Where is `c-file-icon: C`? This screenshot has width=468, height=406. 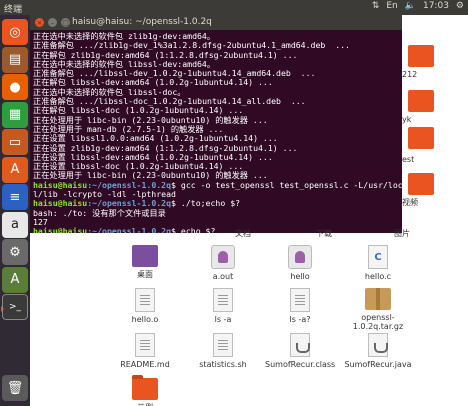
c-file-icon: C is located at coordinates (378, 257).